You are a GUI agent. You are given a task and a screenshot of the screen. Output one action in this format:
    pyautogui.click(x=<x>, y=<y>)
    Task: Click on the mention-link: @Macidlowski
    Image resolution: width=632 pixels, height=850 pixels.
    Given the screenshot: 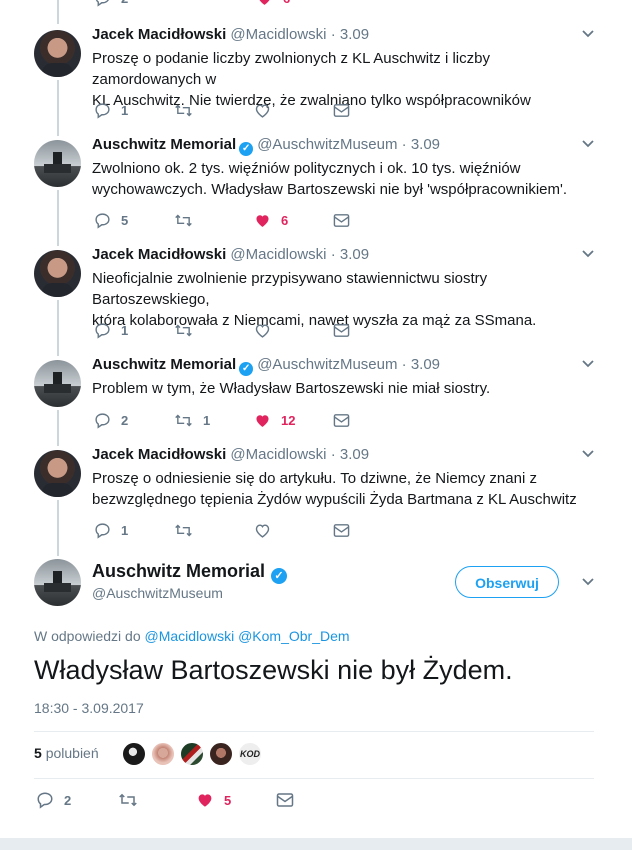 What is the action you would take?
    pyautogui.click(x=190, y=636)
    